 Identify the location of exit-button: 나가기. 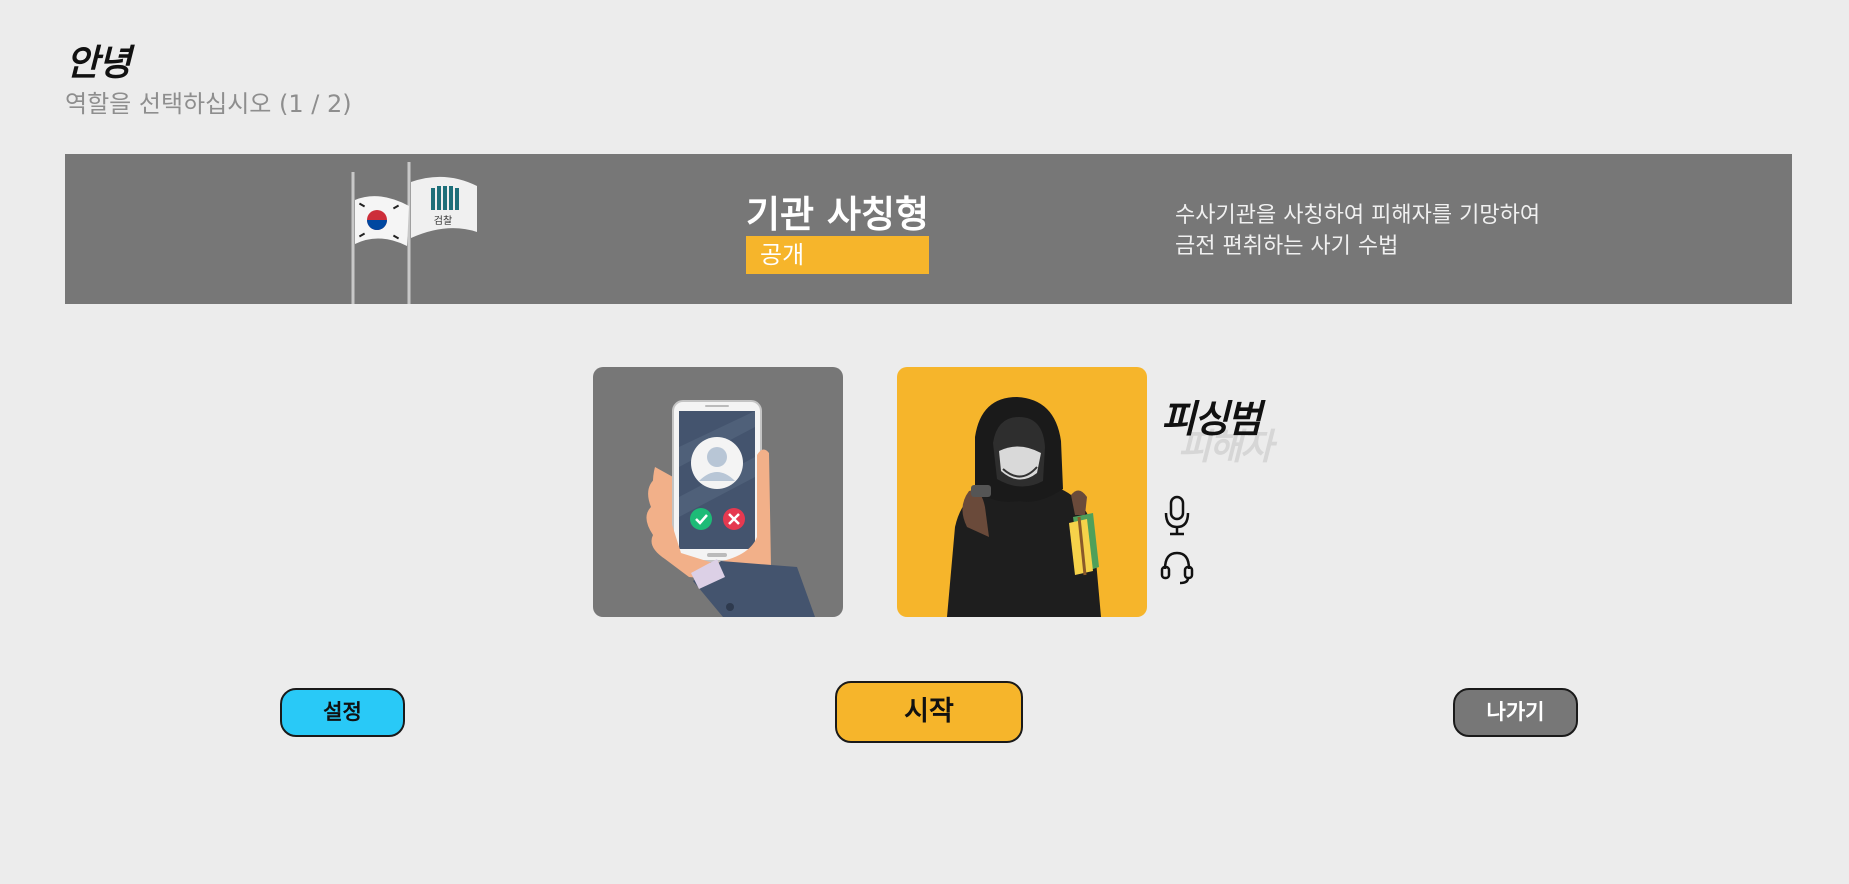
(1515, 712).